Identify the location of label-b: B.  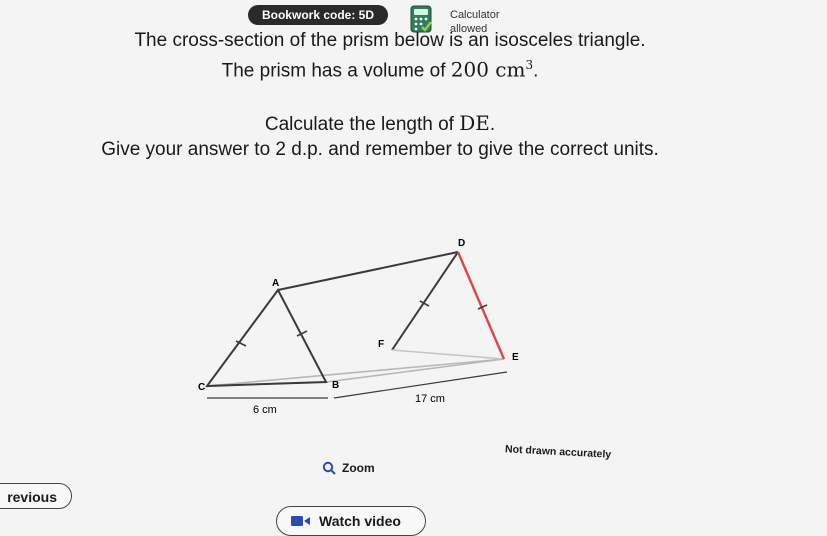
(335, 385).